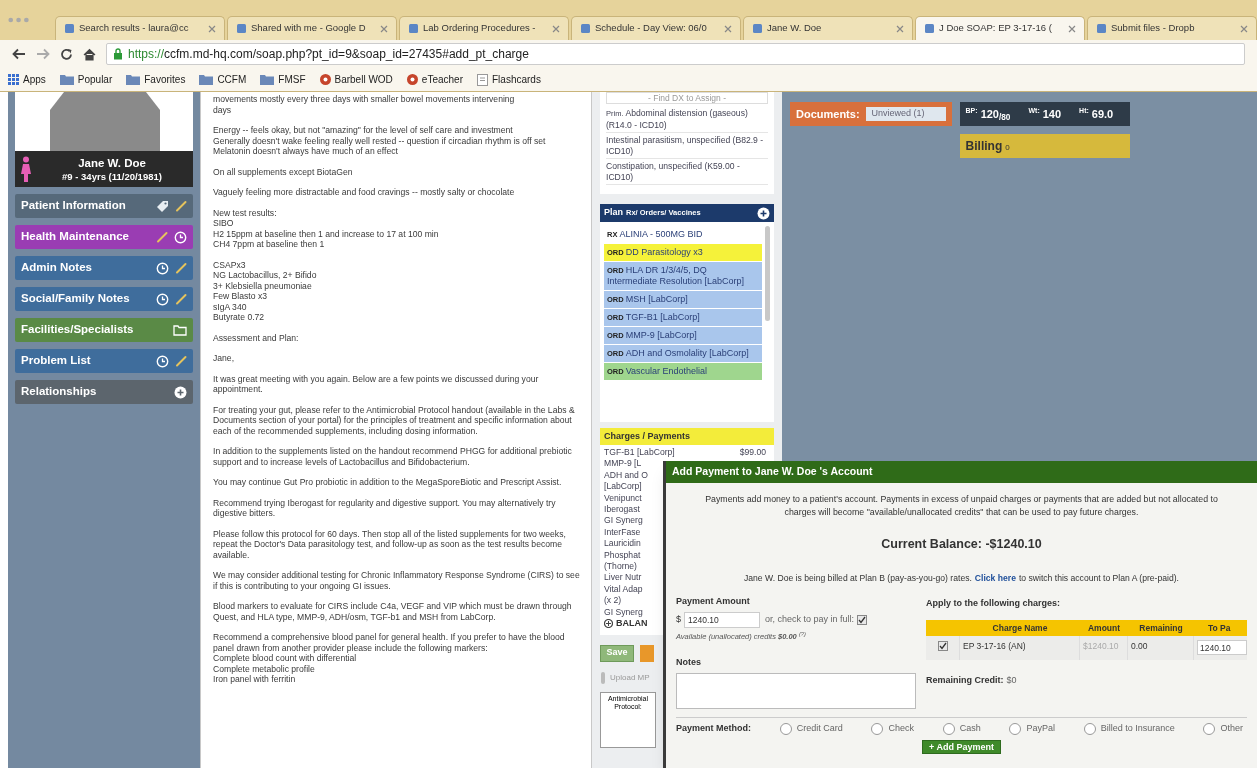  Describe the element at coordinates (811, 729) in the screenshot. I see `payment-method-option: Credit Card` at that location.